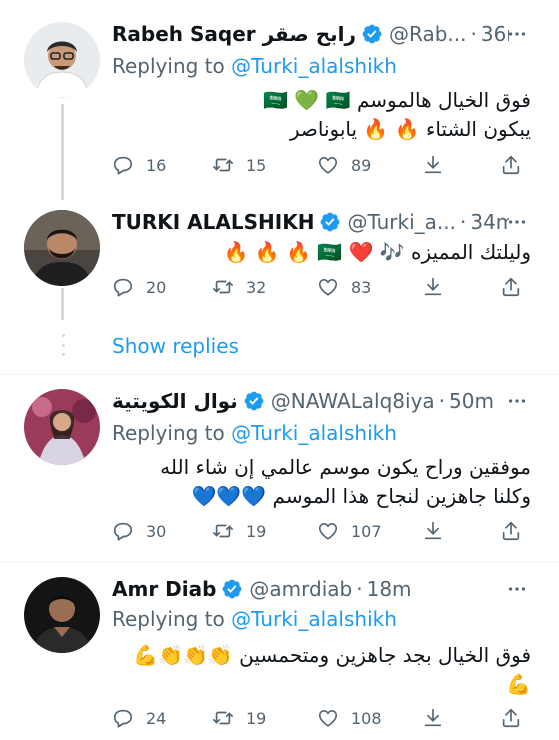 The image size is (559, 740). Describe the element at coordinates (353, 401) in the screenshot. I see `user-handle: @NAWALalq8iya` at that location.